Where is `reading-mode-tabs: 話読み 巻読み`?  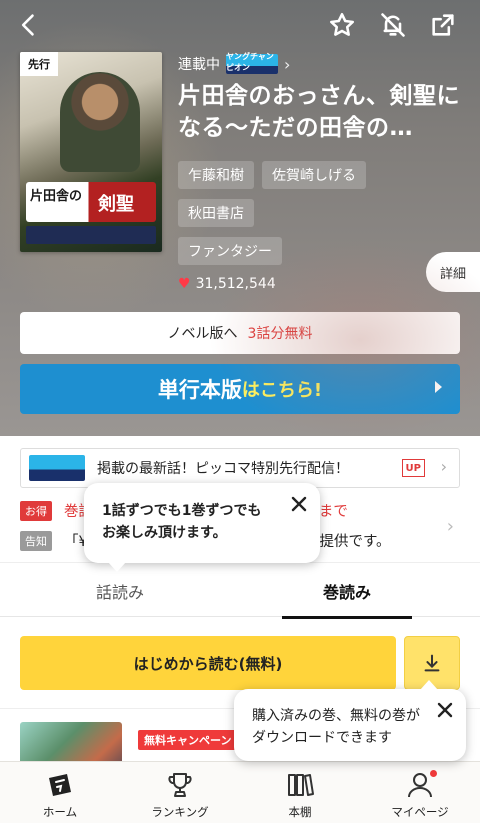 reading-mode-tabs: 話読み 巻読み is located at coordinates (240, 590).